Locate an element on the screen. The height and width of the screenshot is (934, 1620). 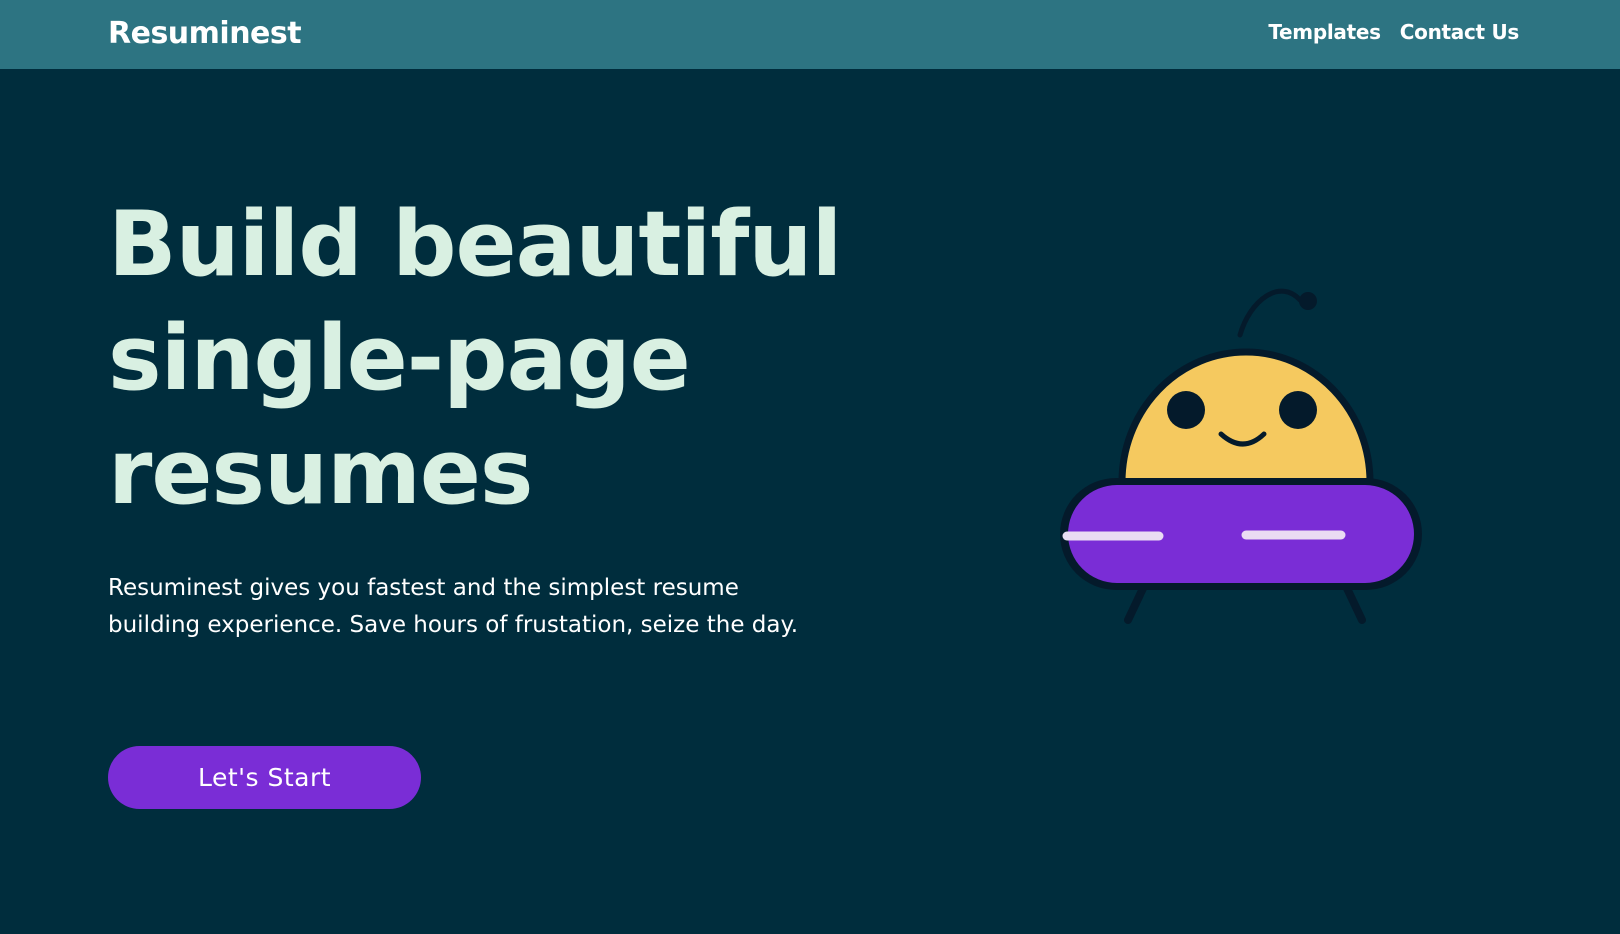
nav-link-contact-us: Contact Us is located at coordinates (1460, 32).